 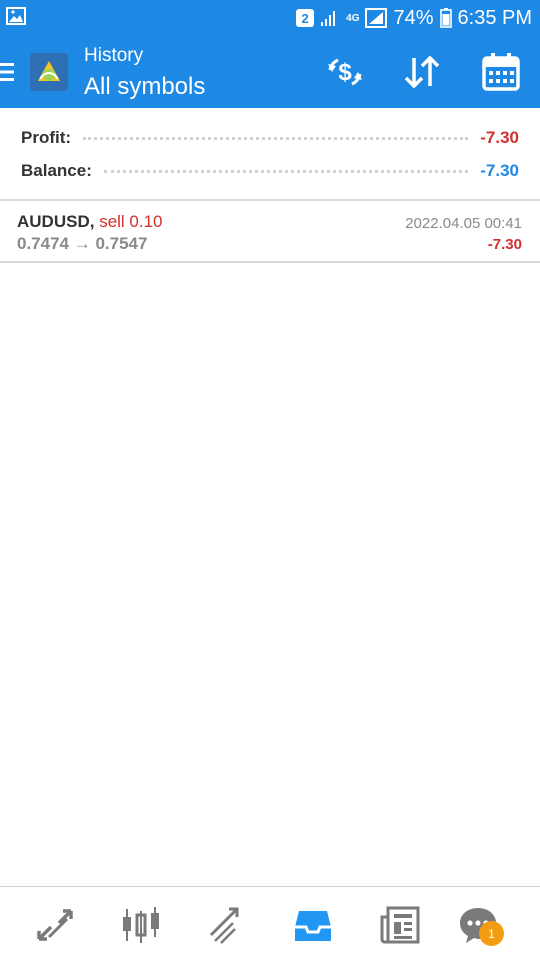 What do you see at coordinates (328, 18) in the screenshot?
I see `signal-icon` at bounding box center [328, 18].